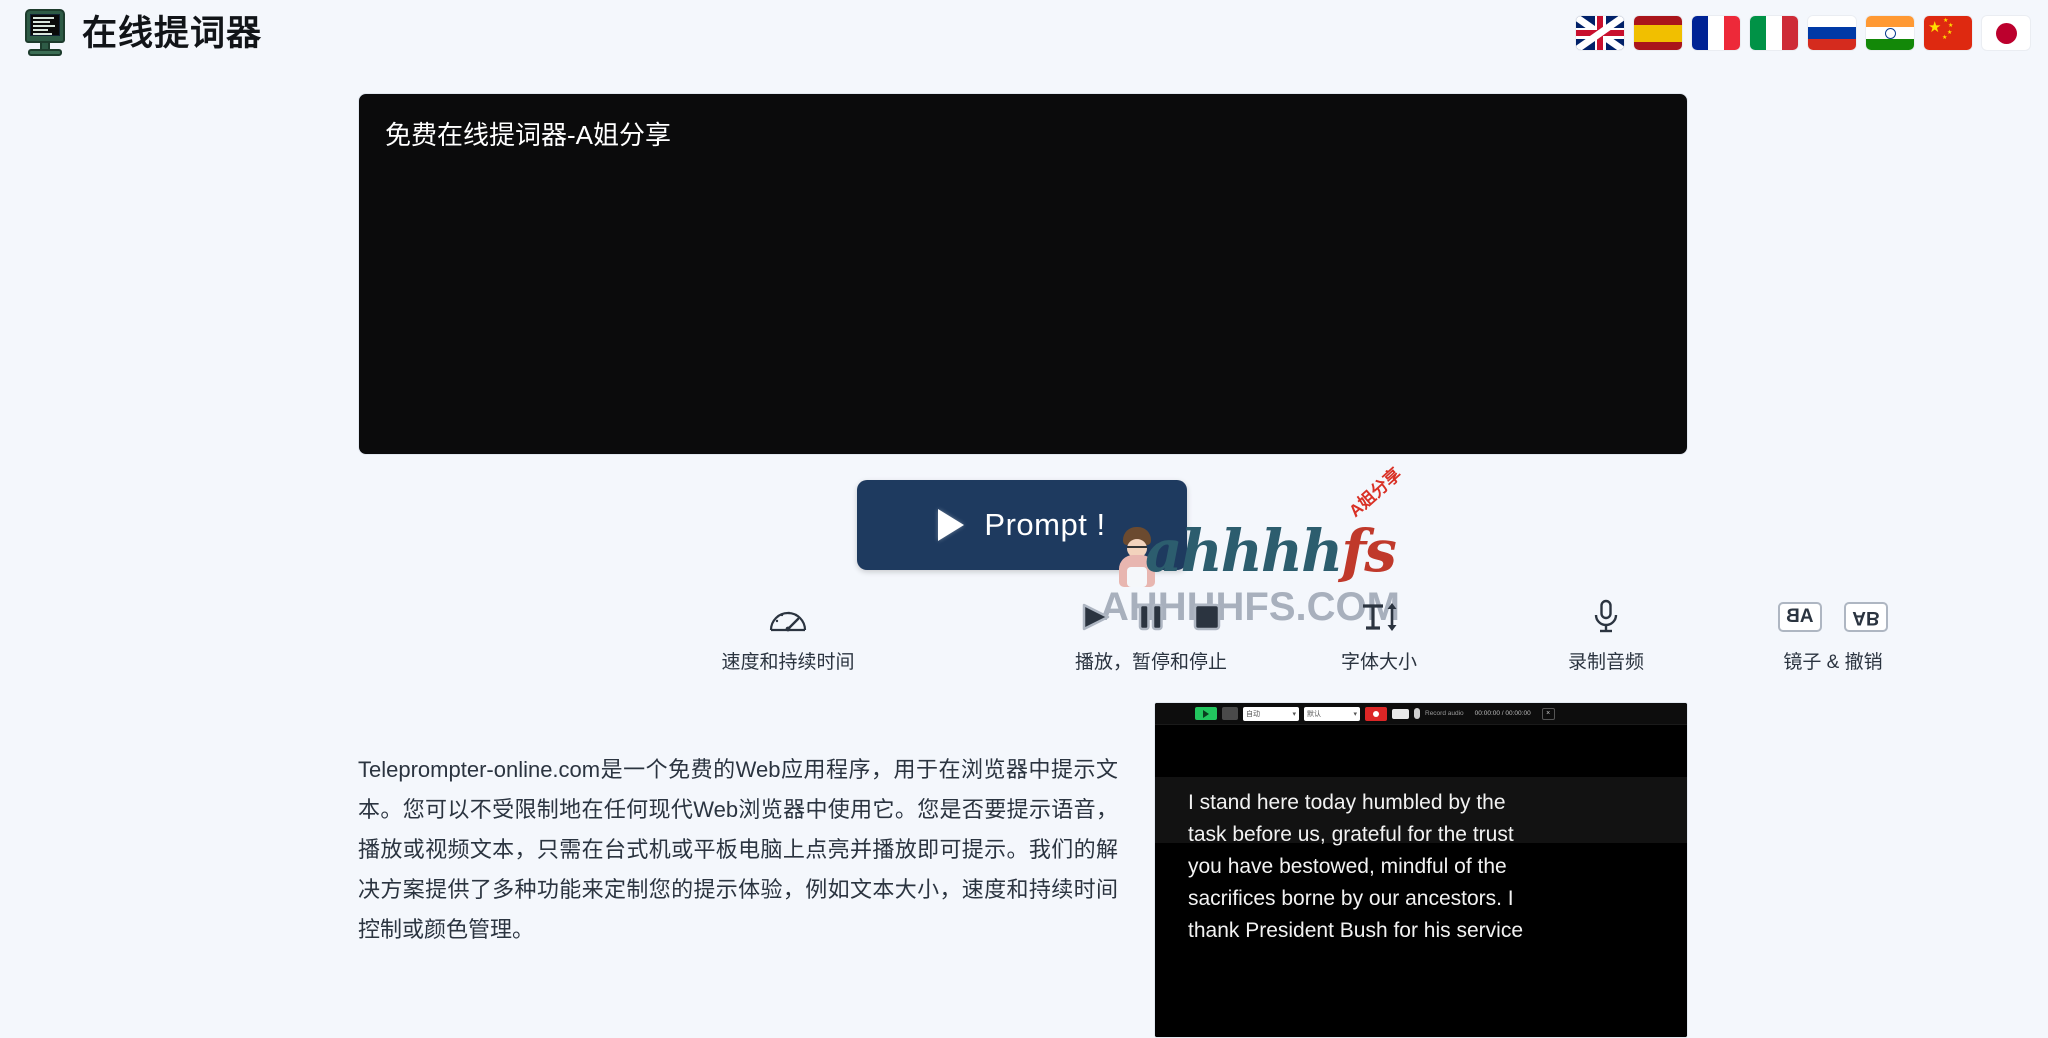 The image size is (2048, 1038). What do you see at coordinates (1948, 33) in the screenshot?
I see `flag-china: ★ ★ ★ ★ ★` at bounding box center [1948, 33].